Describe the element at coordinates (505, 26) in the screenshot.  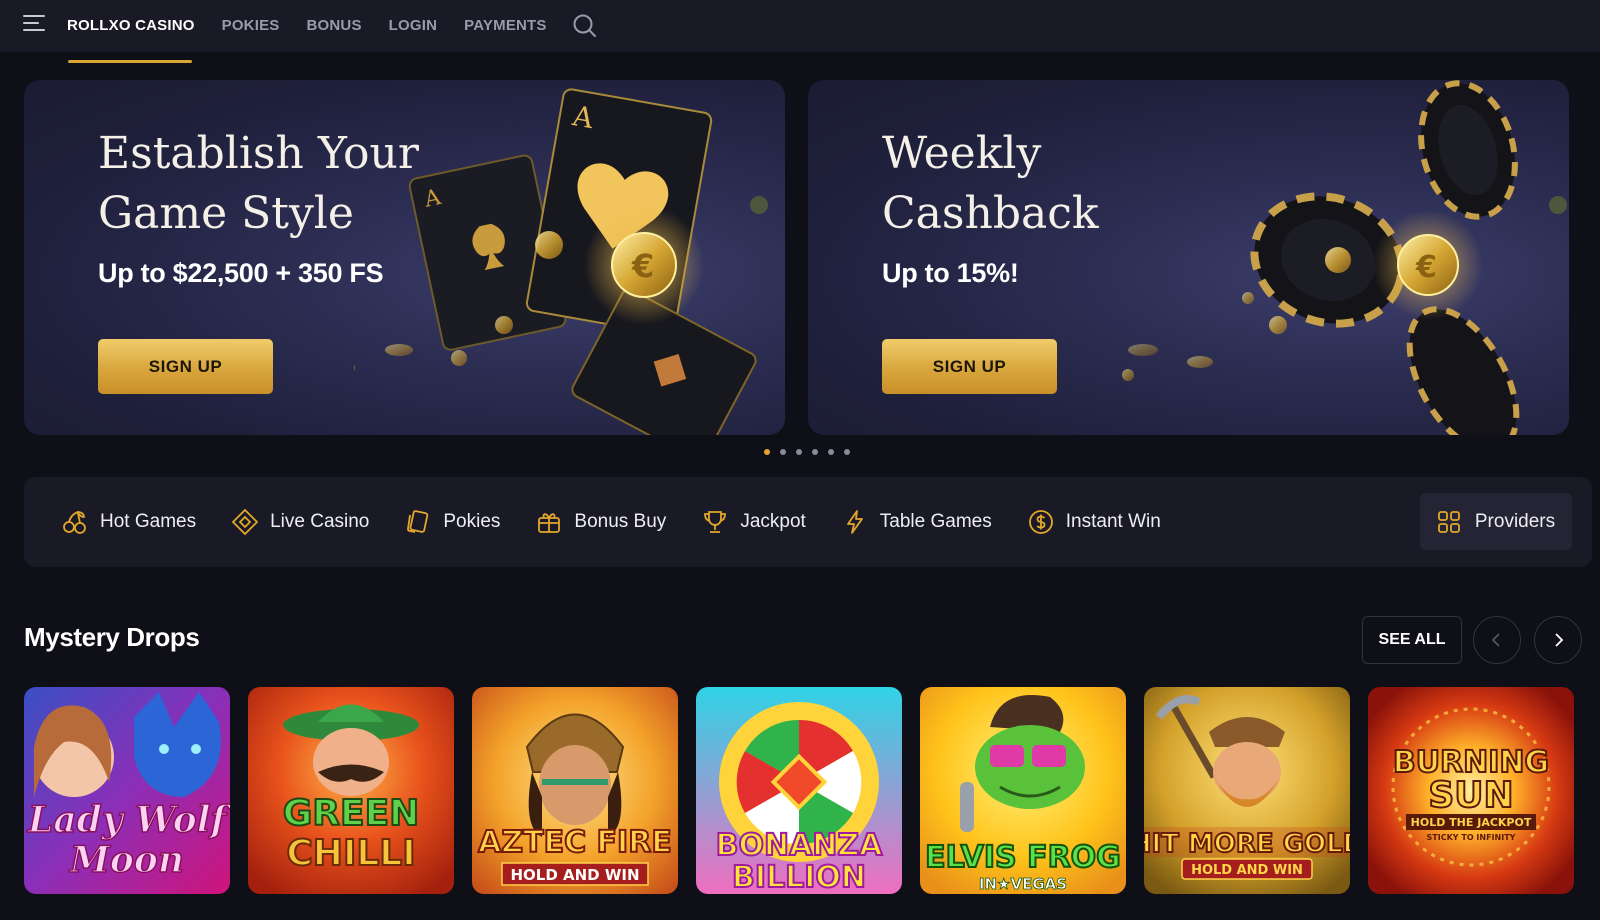
I see `nav-link-payments: PAYMENTS` at that location.